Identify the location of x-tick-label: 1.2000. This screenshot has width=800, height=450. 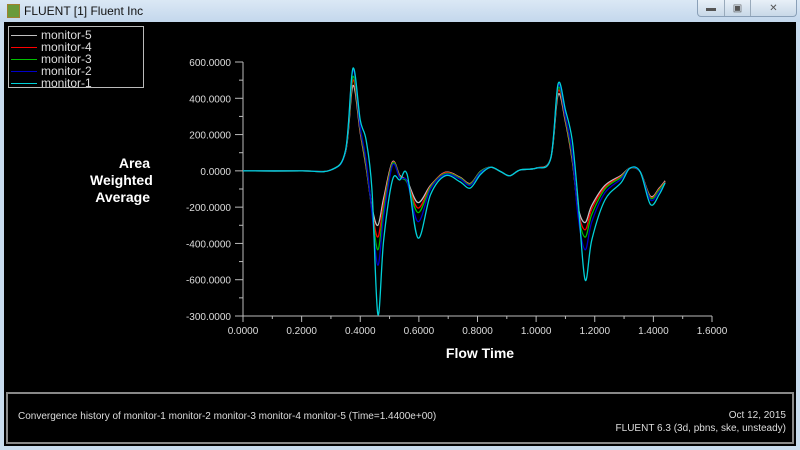
(594, 331).